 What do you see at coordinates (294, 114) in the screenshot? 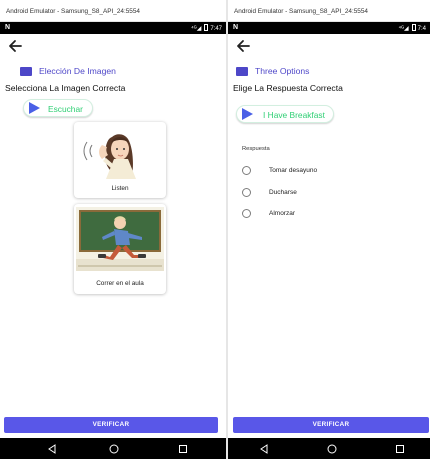
I see `listen-button-label: I Have Breakfast` at bounding box center [294, 114].